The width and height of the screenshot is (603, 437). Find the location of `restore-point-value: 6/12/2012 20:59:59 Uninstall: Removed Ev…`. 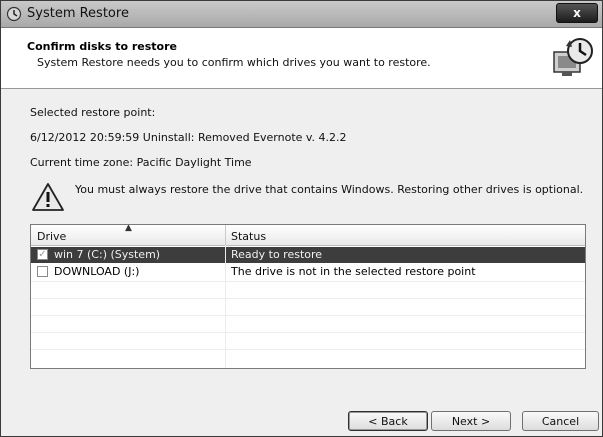

restore-point-value: 6/12/2012 20:59:59 Uninstall: Removed Ev… is located at coordinates (188, 137).